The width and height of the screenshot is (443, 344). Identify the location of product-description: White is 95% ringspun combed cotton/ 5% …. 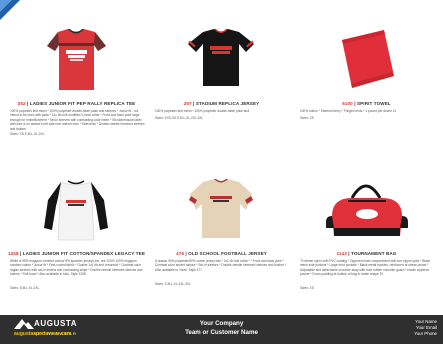
(76, 268).